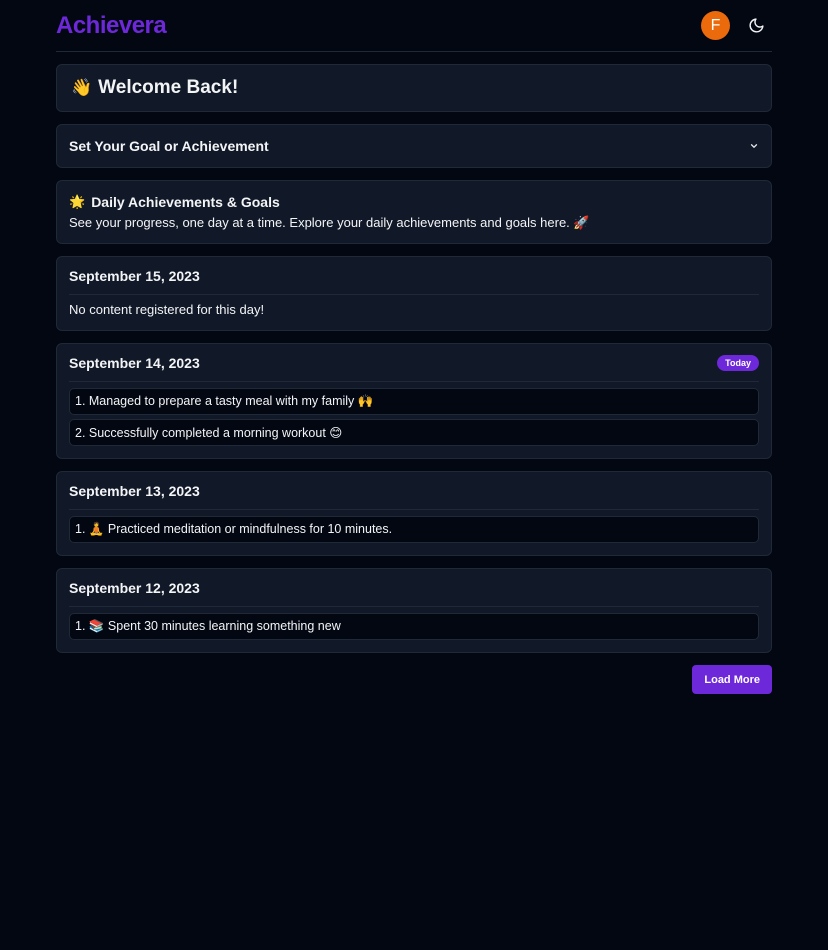 The image size is (828, 950). I want to click on daily-title: 🌟 Daily Achievements & Goals, so click(414, 202).